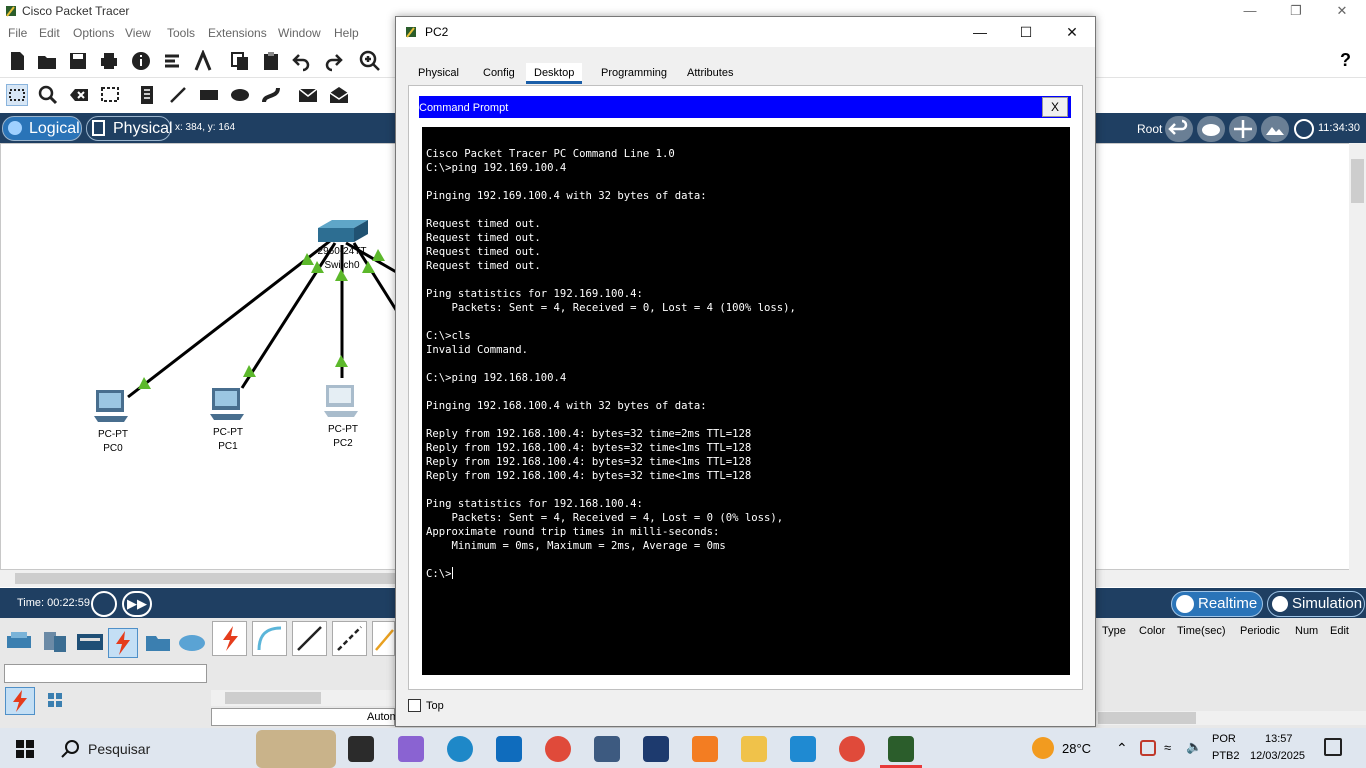 The height and width of the screenshot is (768, 1366). I want to click on tab-programming: Programming, so click(634, 73).